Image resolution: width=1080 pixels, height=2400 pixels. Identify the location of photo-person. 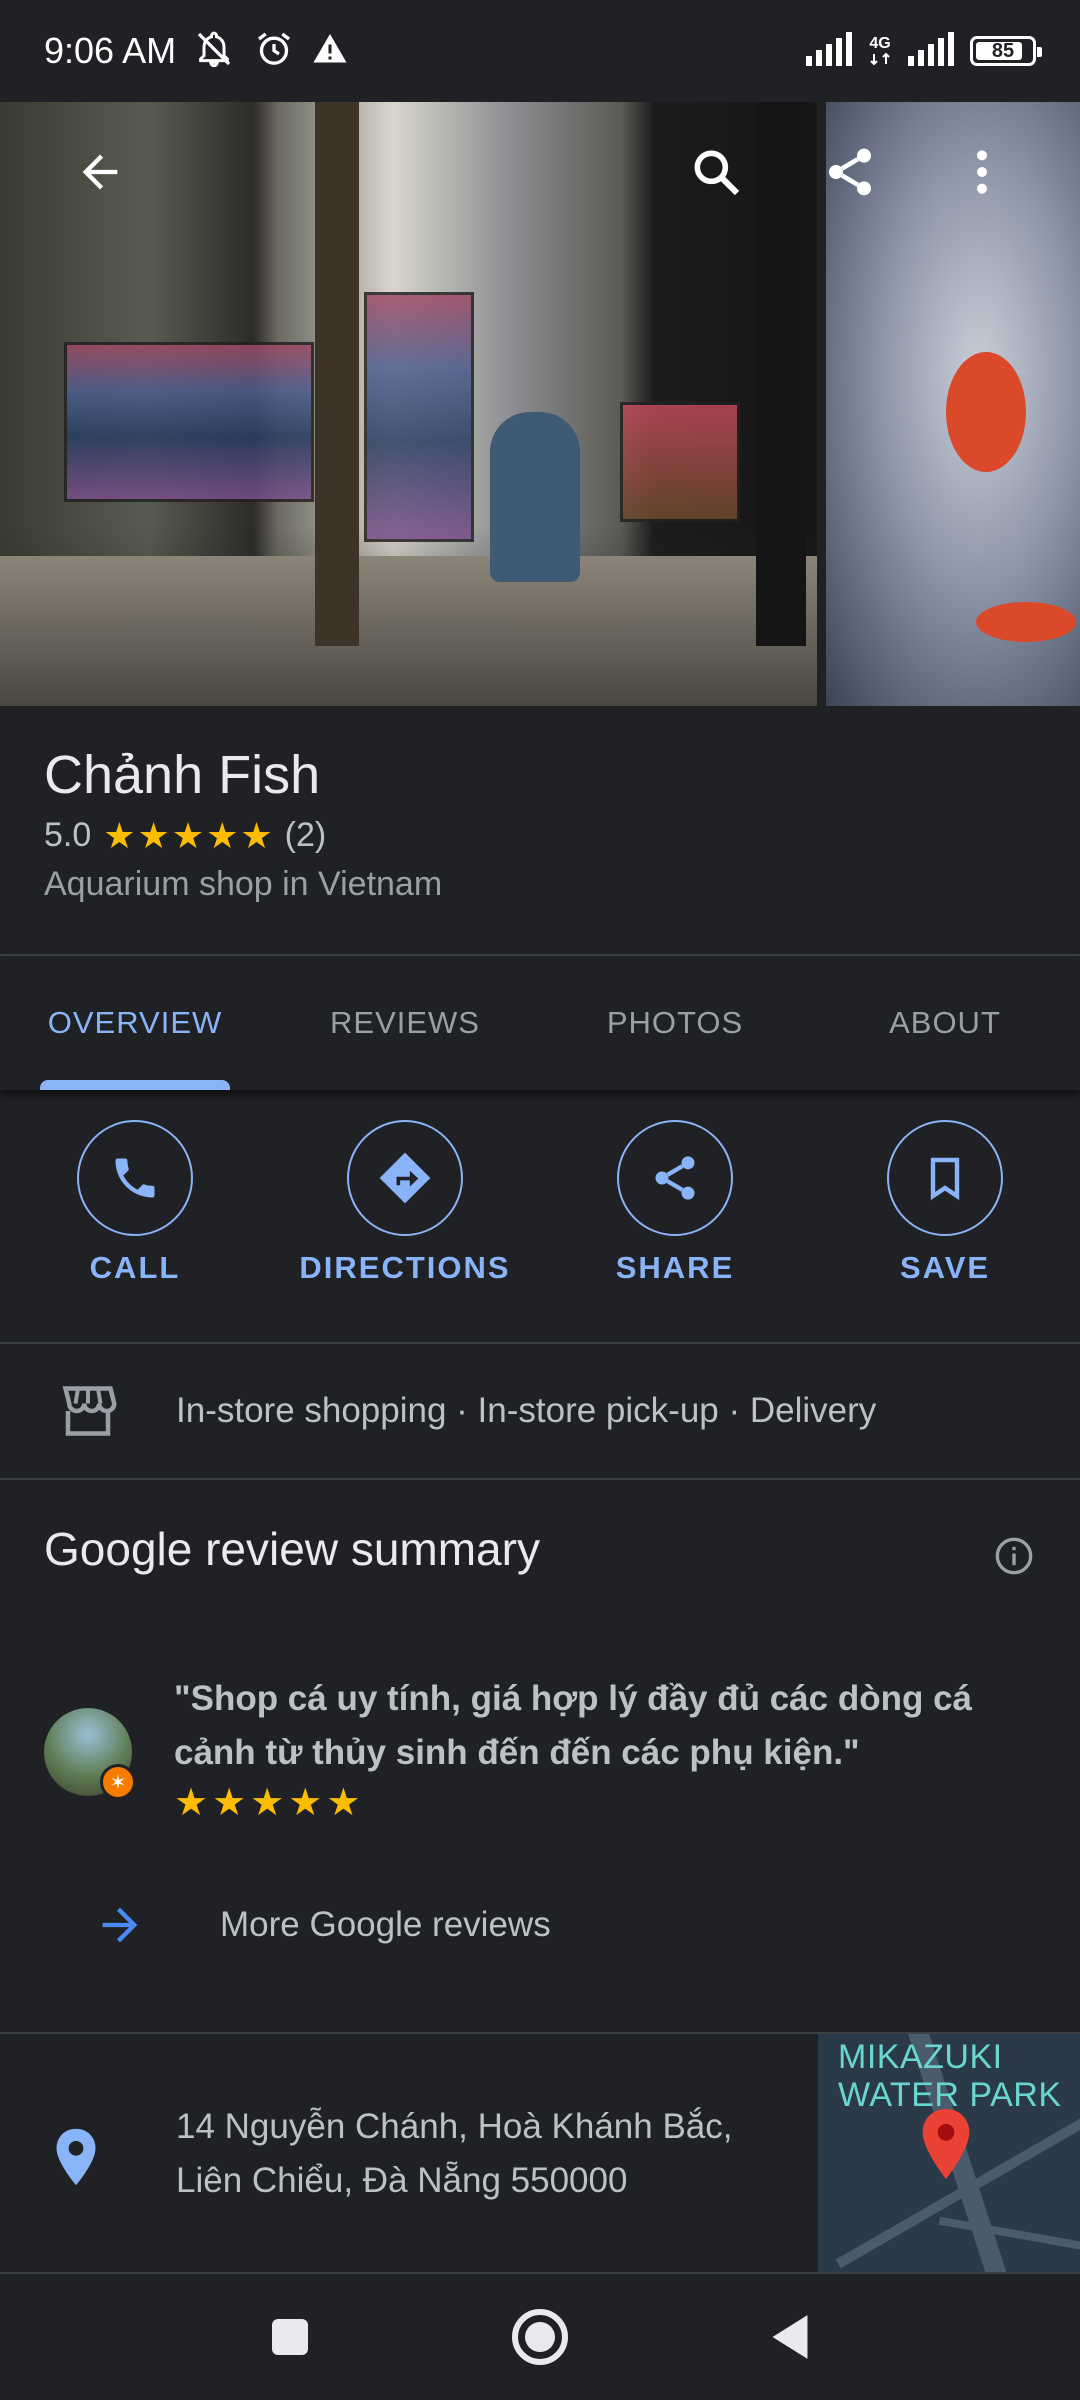
(535, 497).